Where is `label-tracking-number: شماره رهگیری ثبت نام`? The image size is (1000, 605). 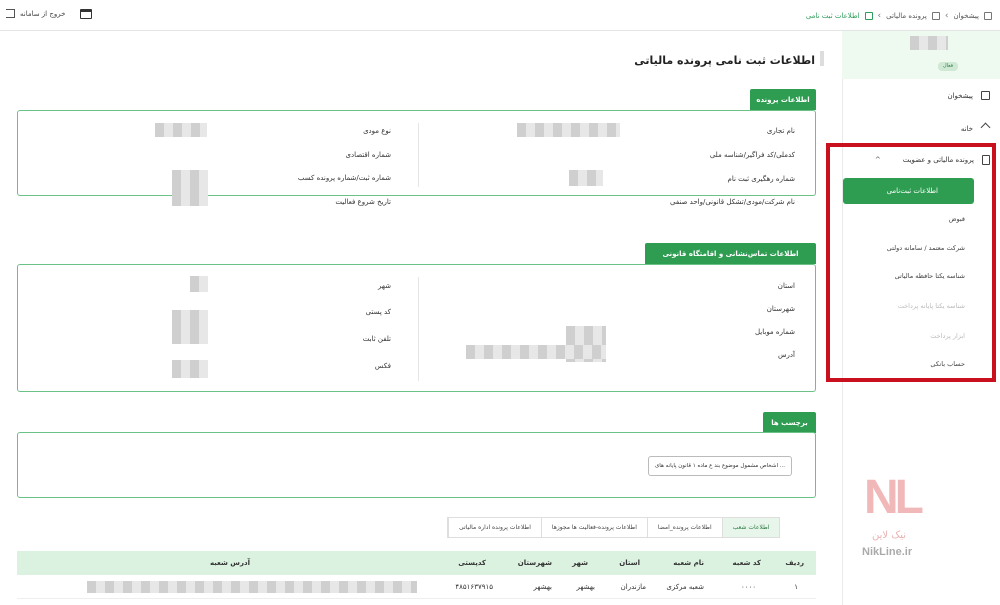 label-tracking-number: شماره رهگیری ثبت نام is located at coordinates (761, 179).